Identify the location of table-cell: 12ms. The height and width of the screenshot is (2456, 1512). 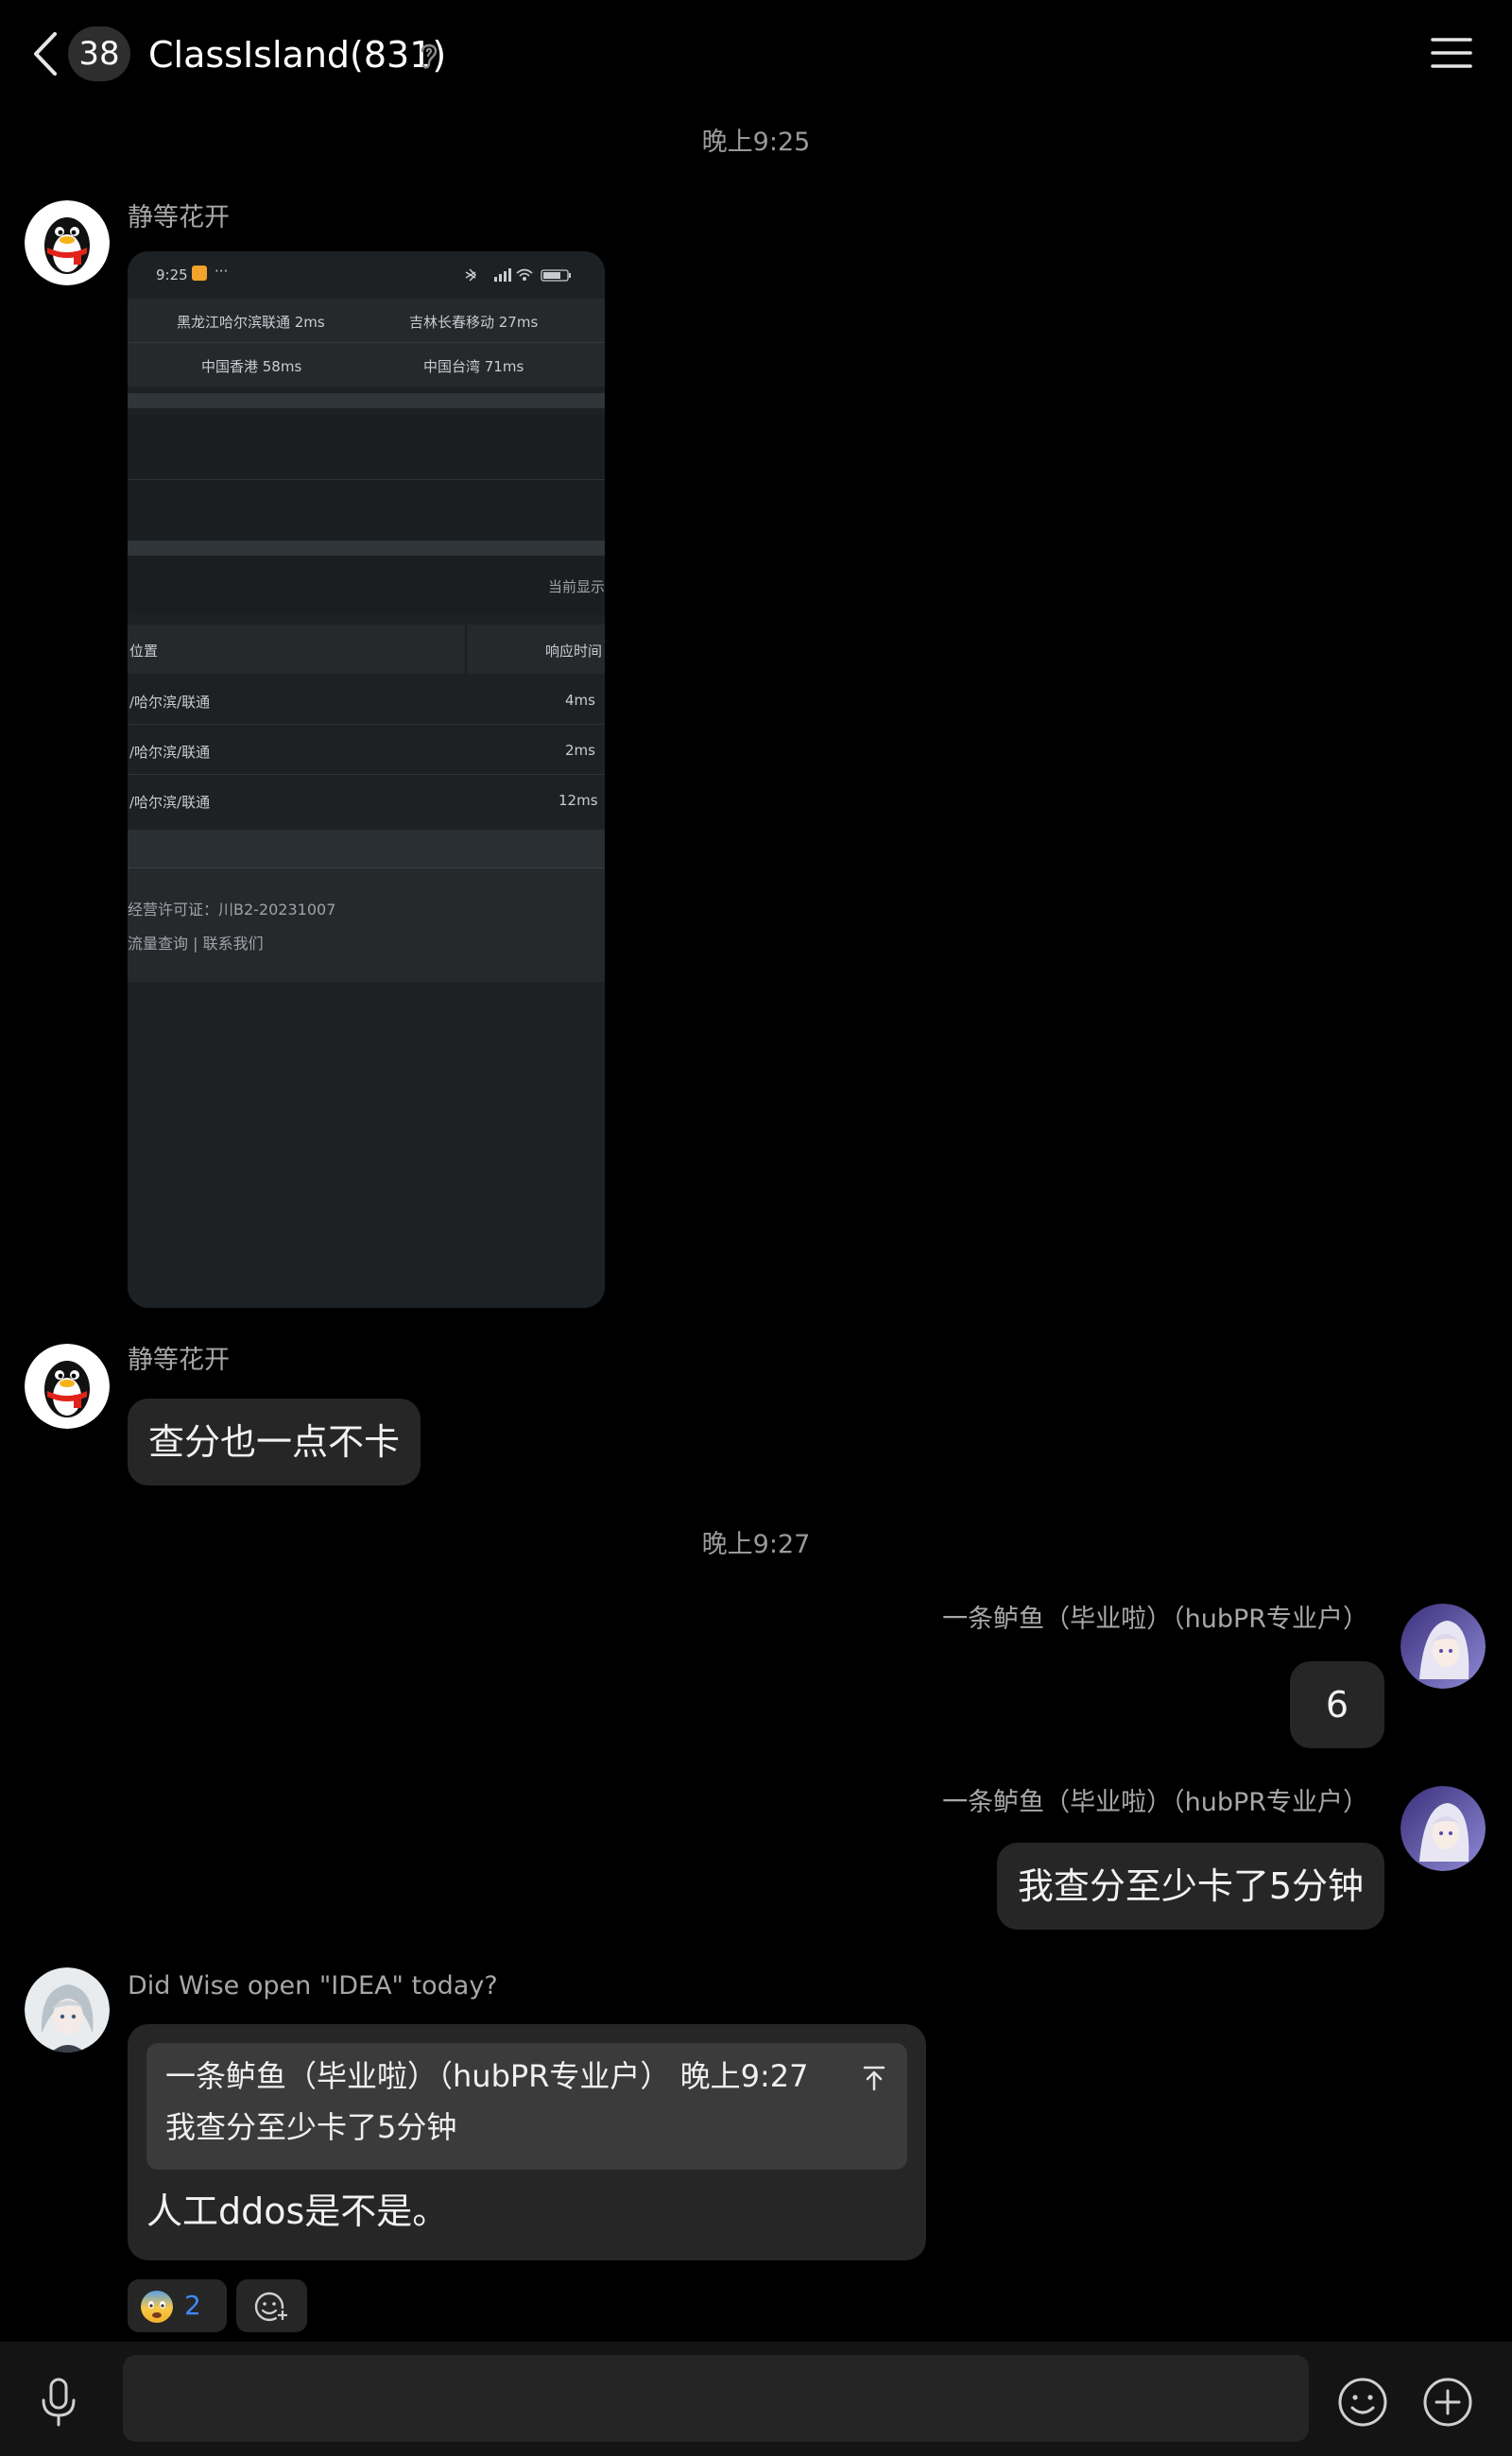
(578, 800).